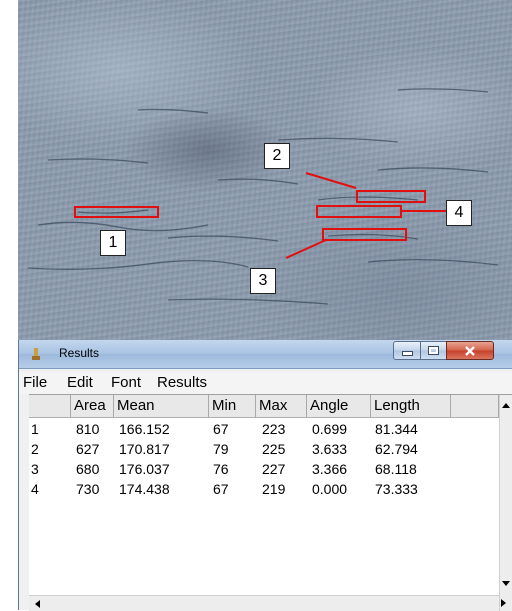  I want to click on window-title: Results, so click(79, 353).